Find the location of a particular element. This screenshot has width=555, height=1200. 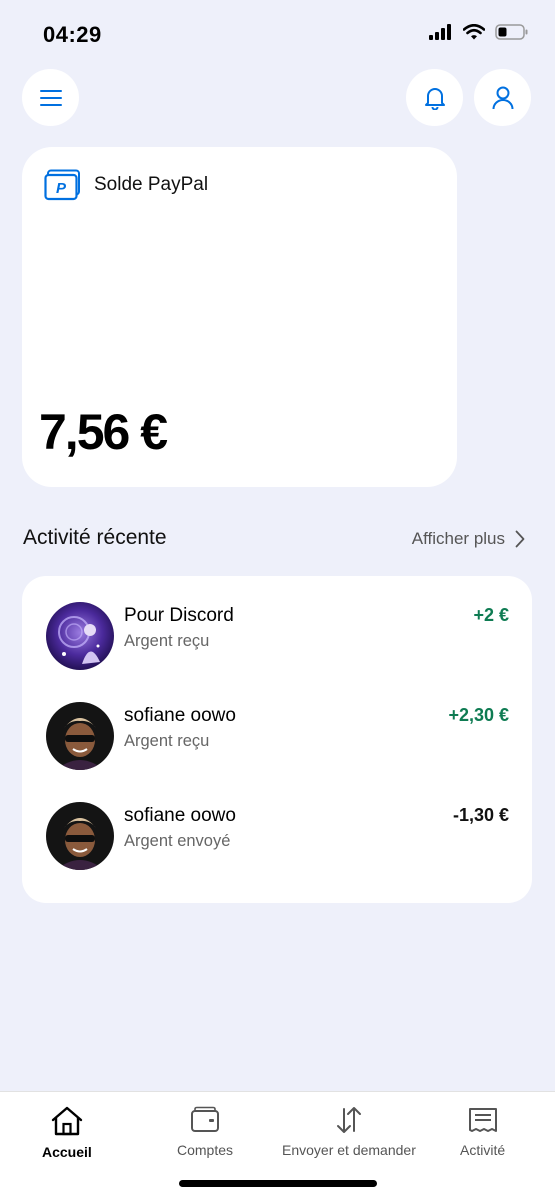

activity-row: sofiane oowo Argent reçu +2,30 € is located at coordinates (277, 737).